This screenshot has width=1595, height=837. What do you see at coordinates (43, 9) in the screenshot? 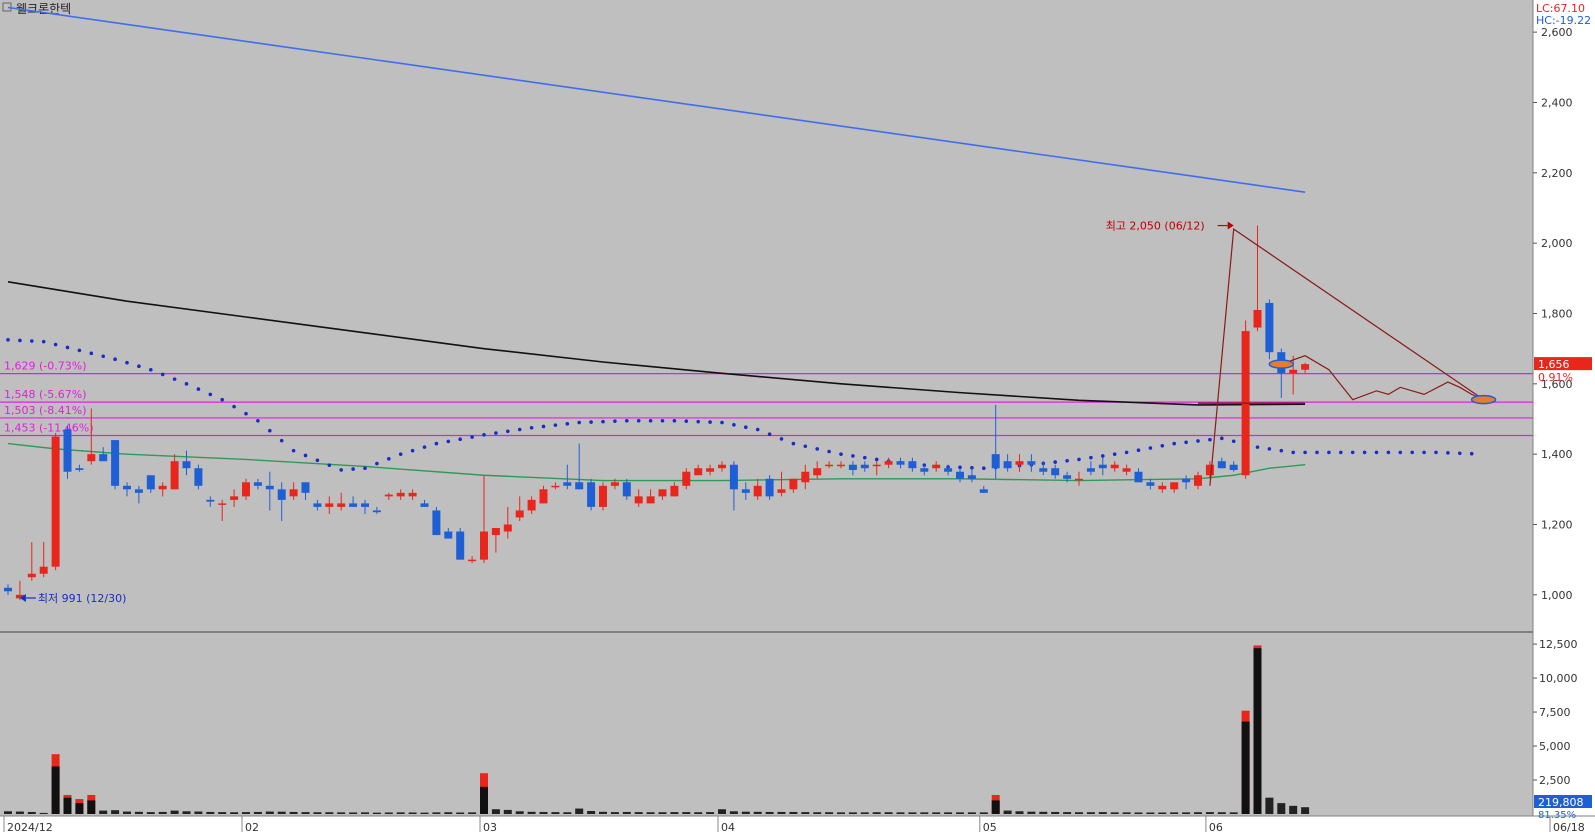
I see `chart-title: 웰크론한텍` at bounding box center [43, 9].